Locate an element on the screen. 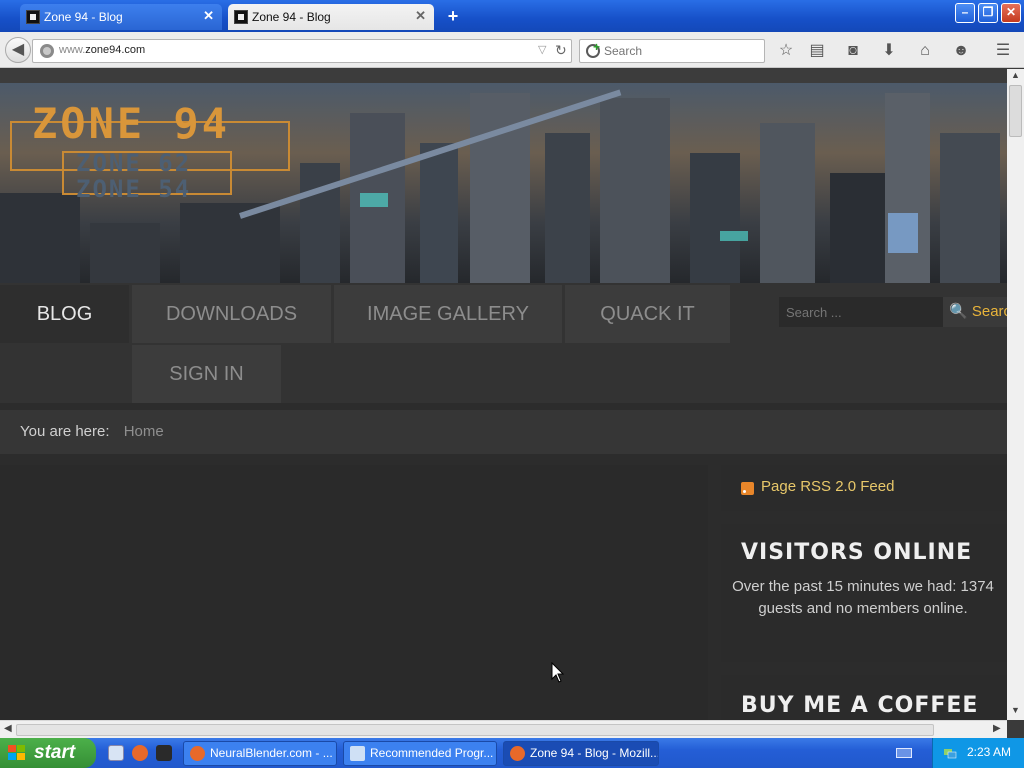 This screenshot has height=768, width=1024. quicklaunch-firefox-icon is located at coordinates (140, 753).